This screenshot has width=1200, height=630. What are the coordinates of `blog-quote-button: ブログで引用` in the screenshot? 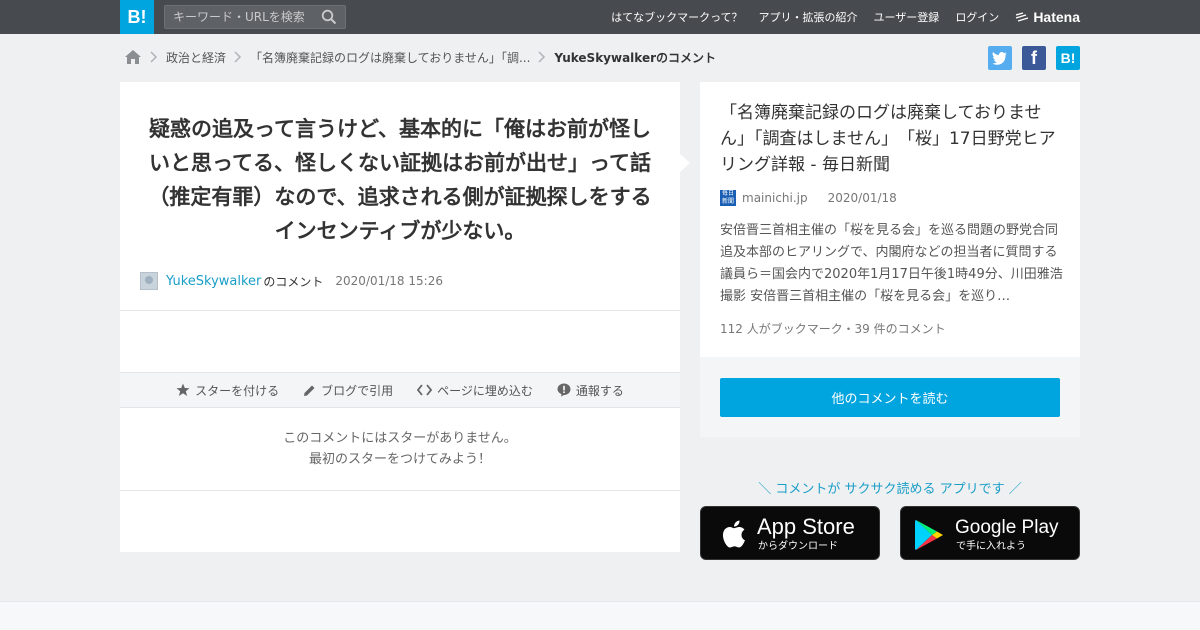 It's located at (348, 390).